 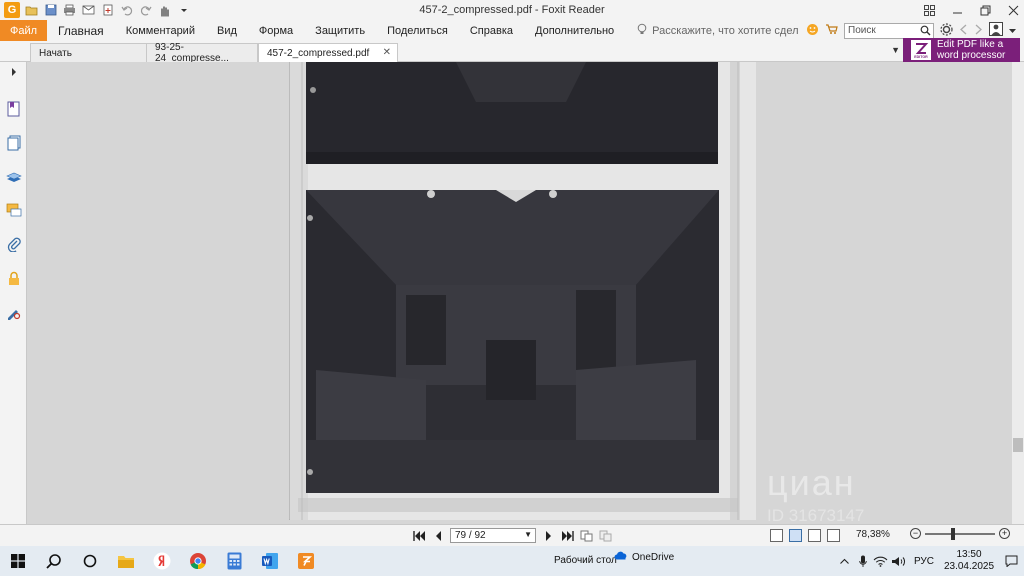 I want to click on comments-icon, so click(x=13, y=210).